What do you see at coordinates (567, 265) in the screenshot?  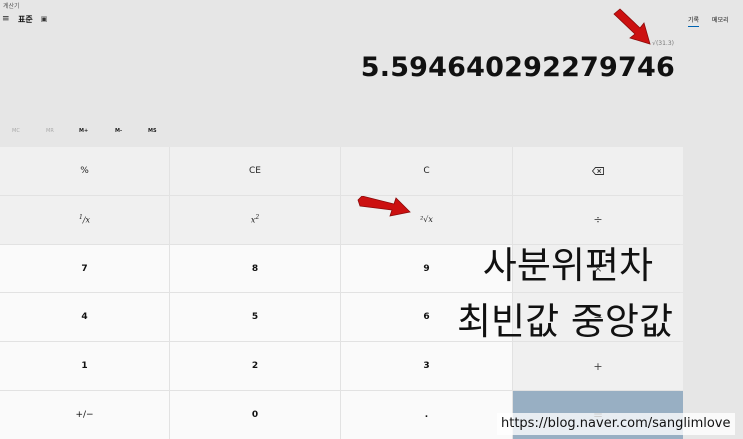 I see `overlay-caption-1: 사분위편차` at bounding box center [567, 265].